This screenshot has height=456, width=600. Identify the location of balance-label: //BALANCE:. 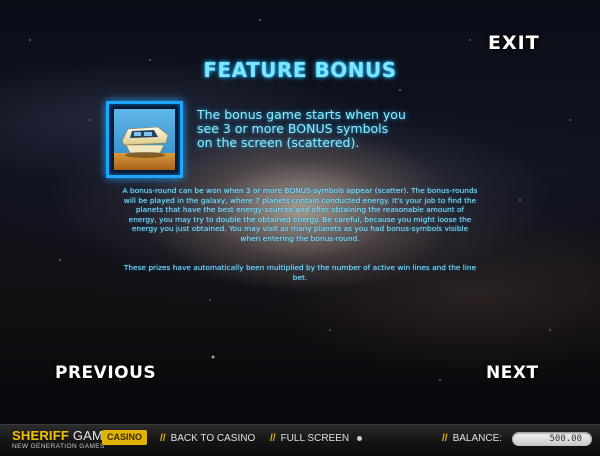
(472, 438).